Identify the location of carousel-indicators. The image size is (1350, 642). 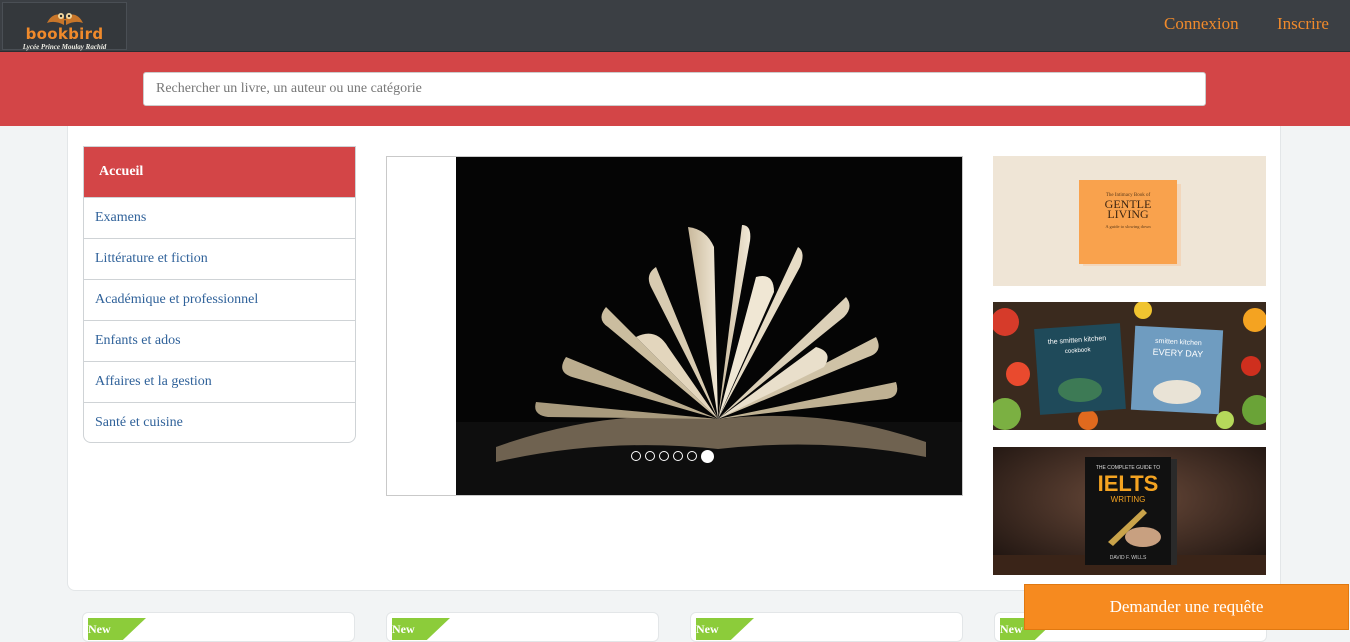
(674, 455).